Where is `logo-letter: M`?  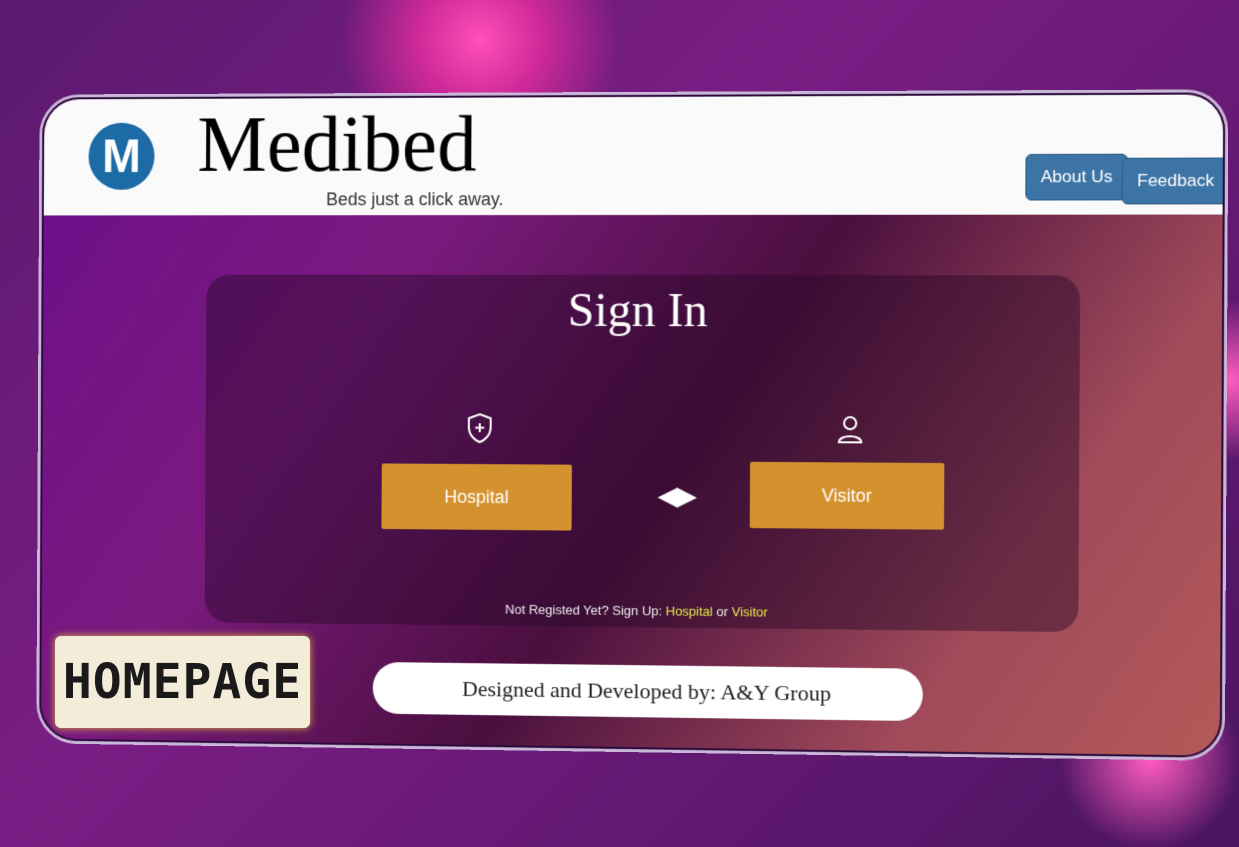 logo-letter: M is located at coordinates (121, 156).